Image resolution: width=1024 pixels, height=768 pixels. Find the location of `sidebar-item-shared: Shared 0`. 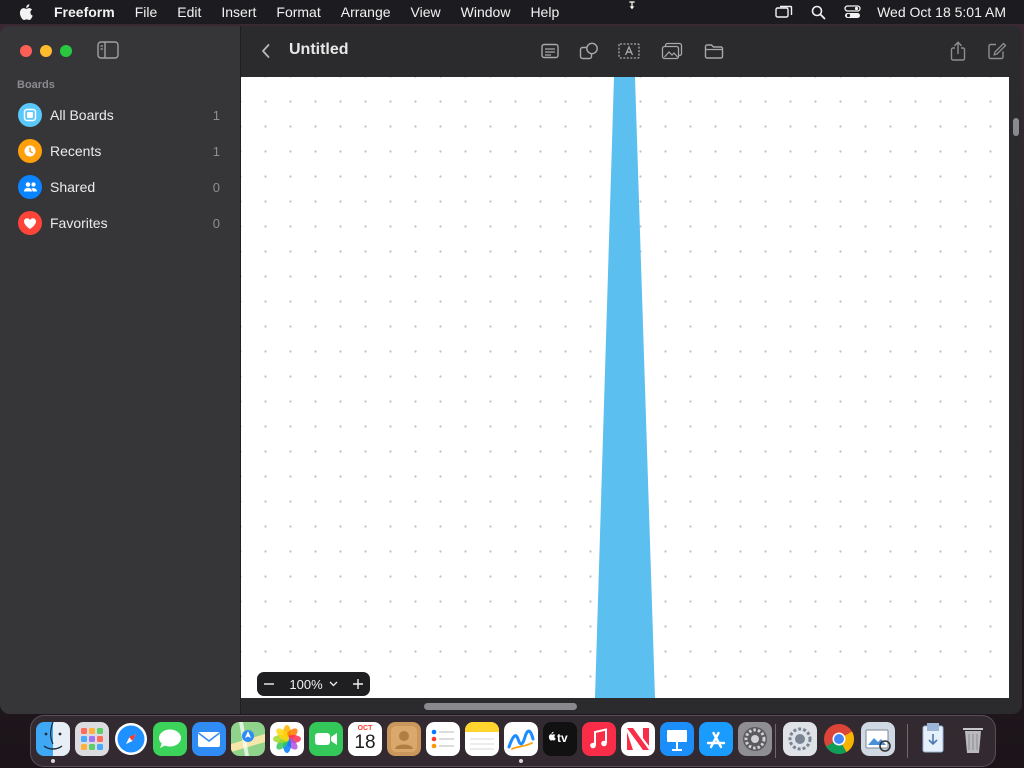

sidebar-item-shared: Shared 0 is located at coordinates (121, 187).